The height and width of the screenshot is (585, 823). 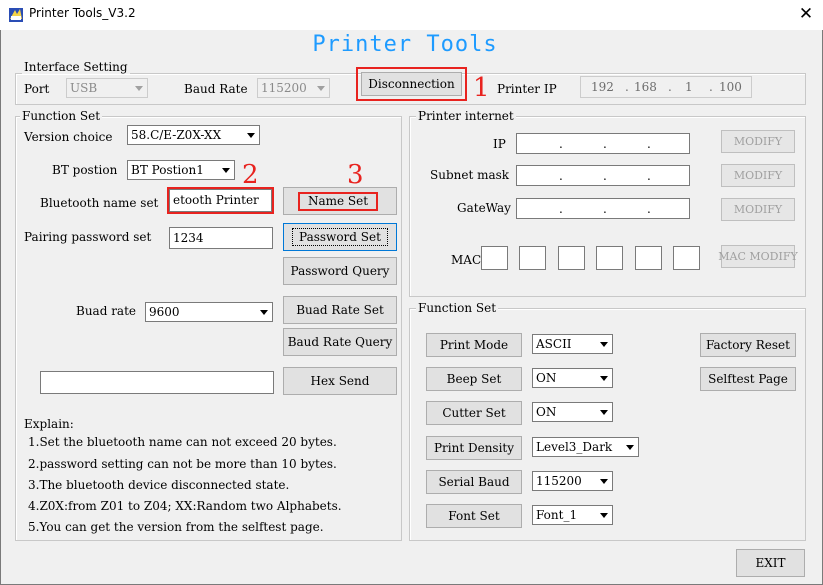 I want to click on serial-baud-button: Serial Baud, so click(x=474, y=482).